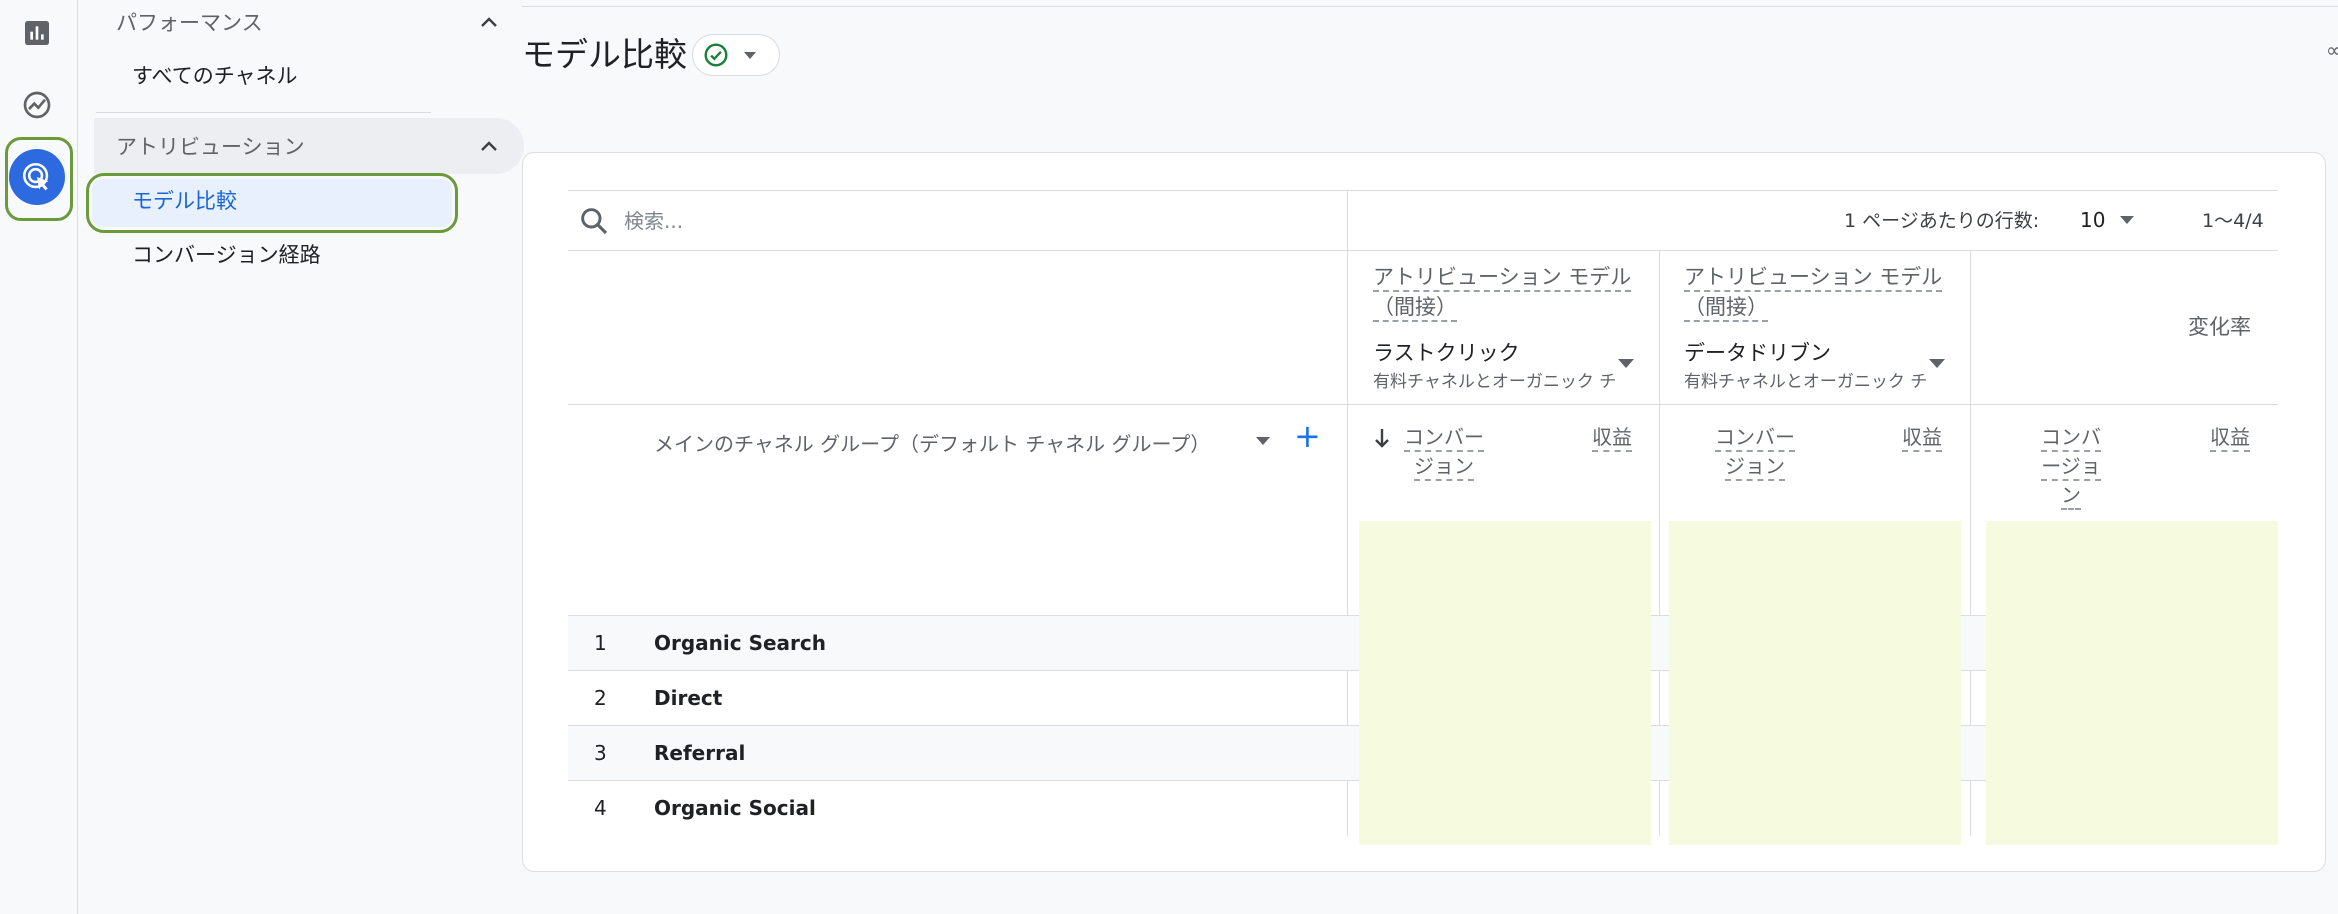  Describe the element at coordinates (39, 457) in the screenshot. I see `icon-rail` at that location.